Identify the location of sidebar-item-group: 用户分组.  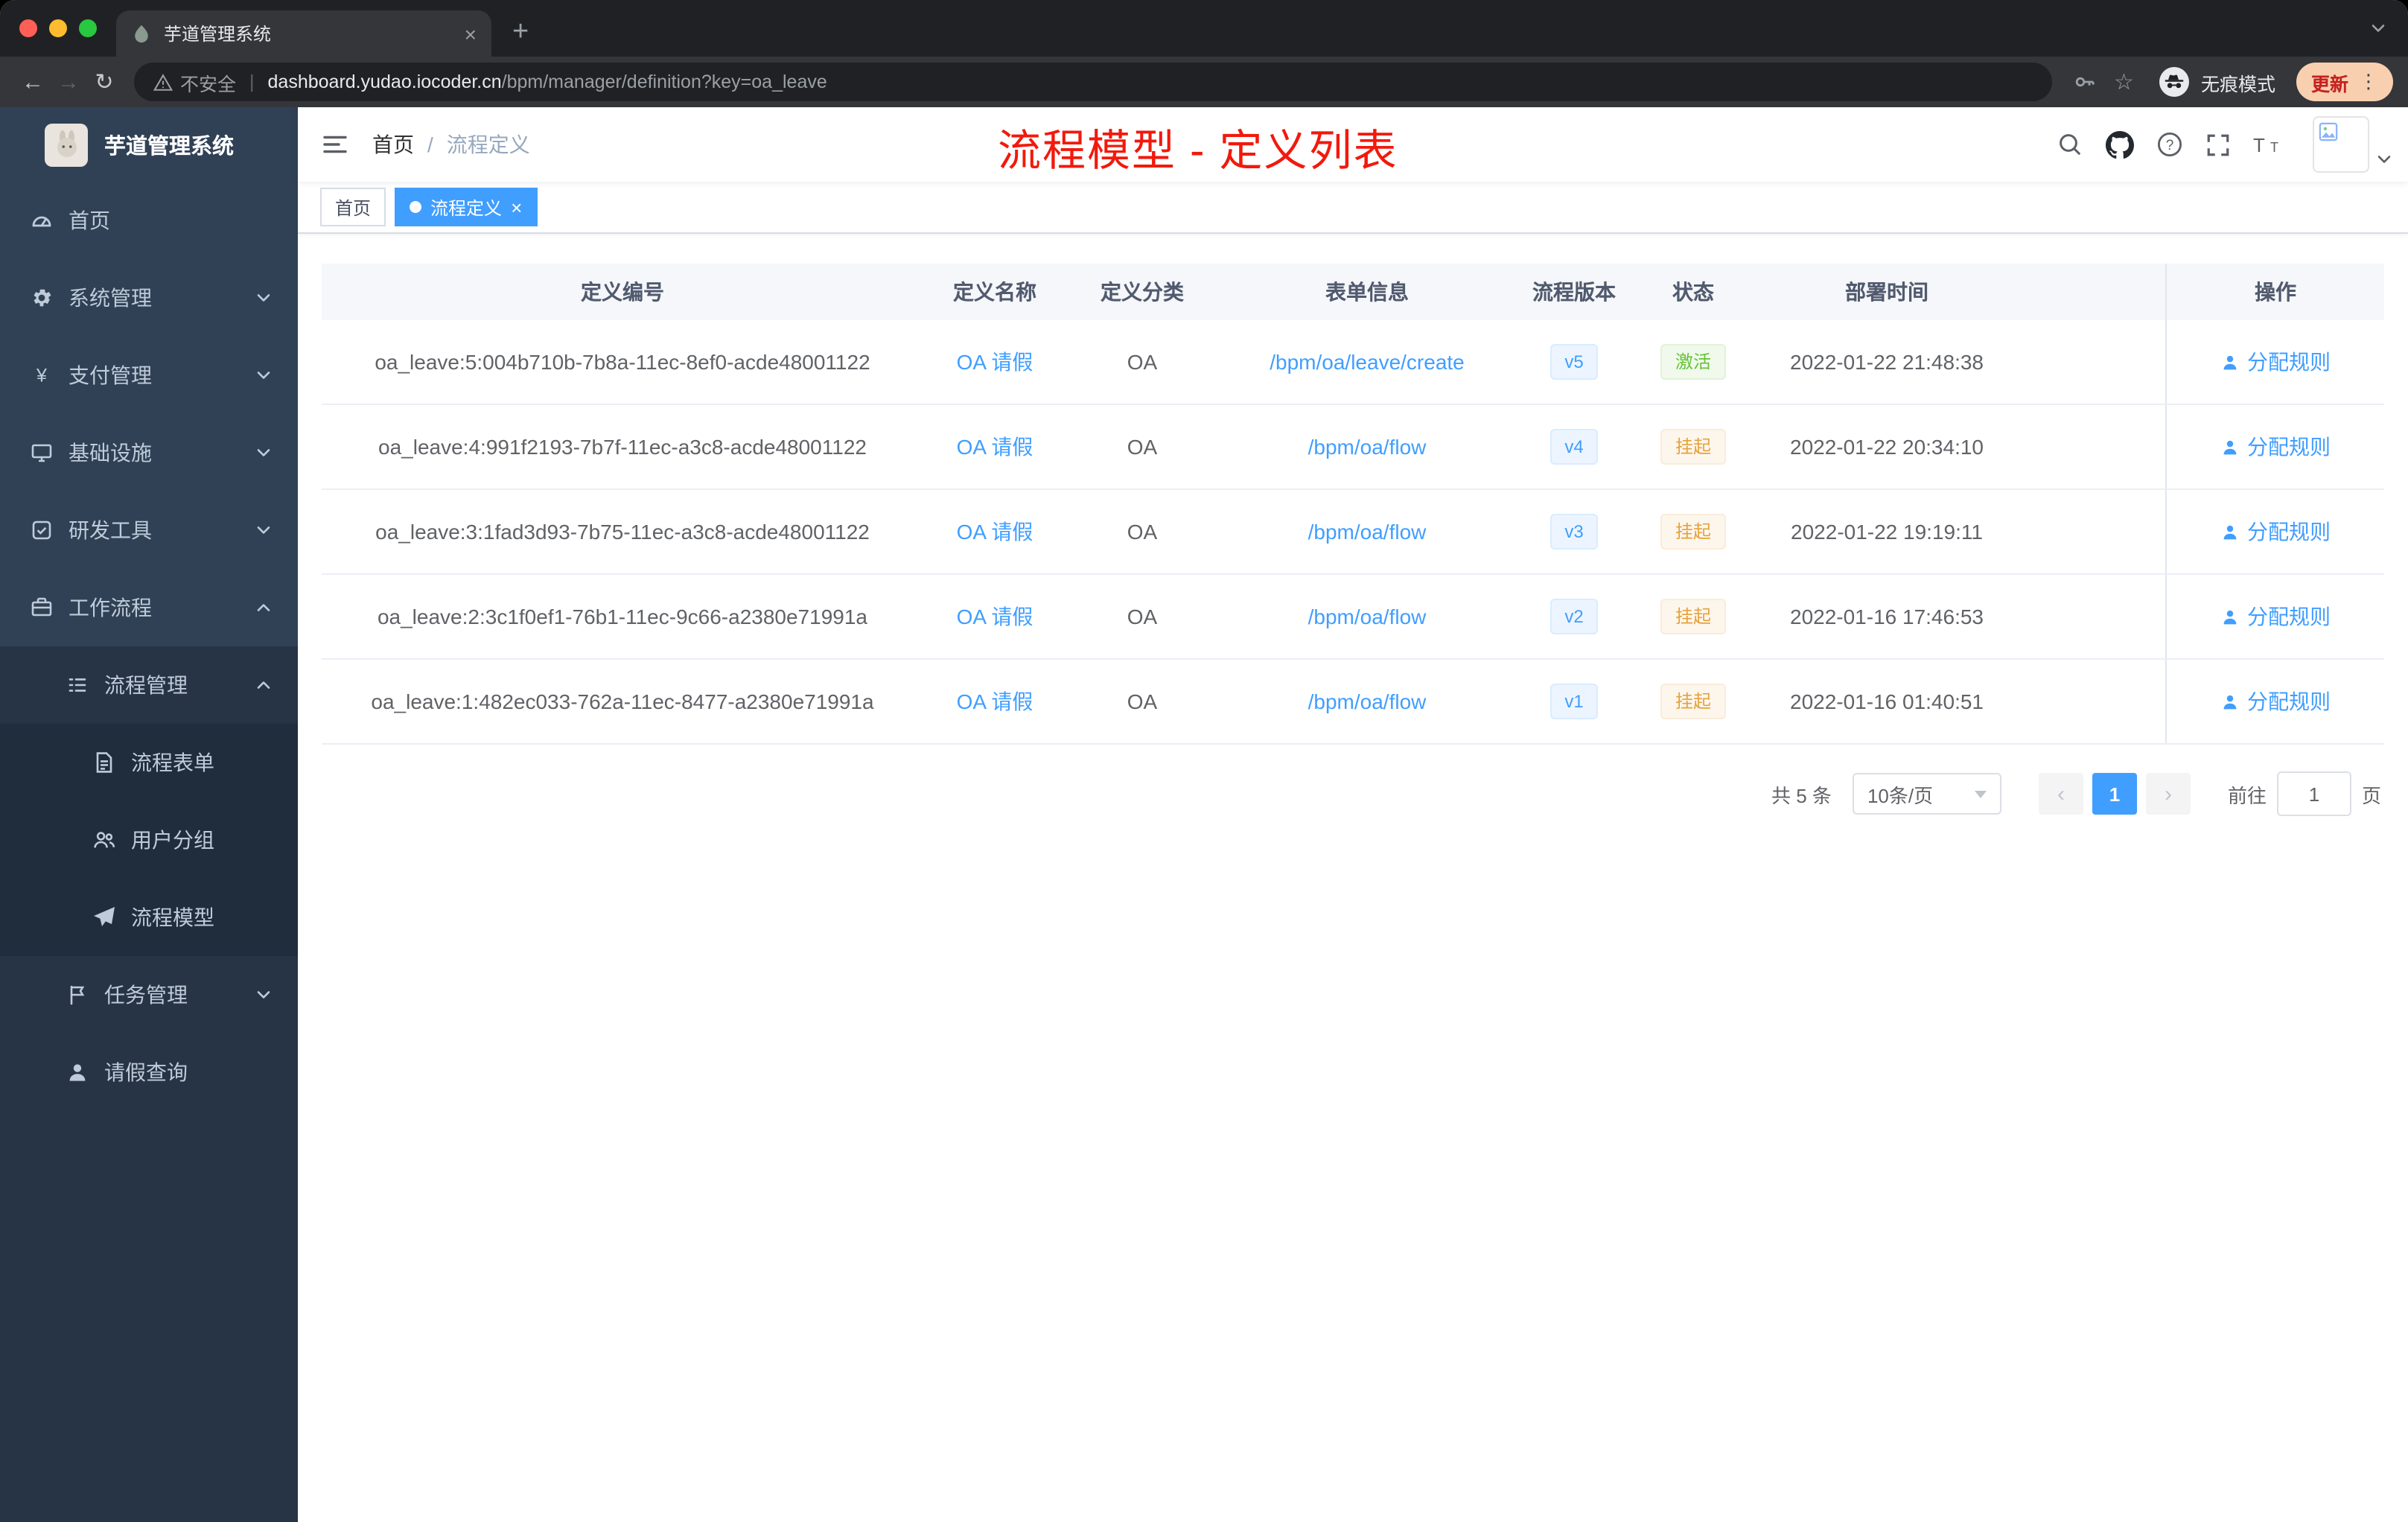
(149, 840).